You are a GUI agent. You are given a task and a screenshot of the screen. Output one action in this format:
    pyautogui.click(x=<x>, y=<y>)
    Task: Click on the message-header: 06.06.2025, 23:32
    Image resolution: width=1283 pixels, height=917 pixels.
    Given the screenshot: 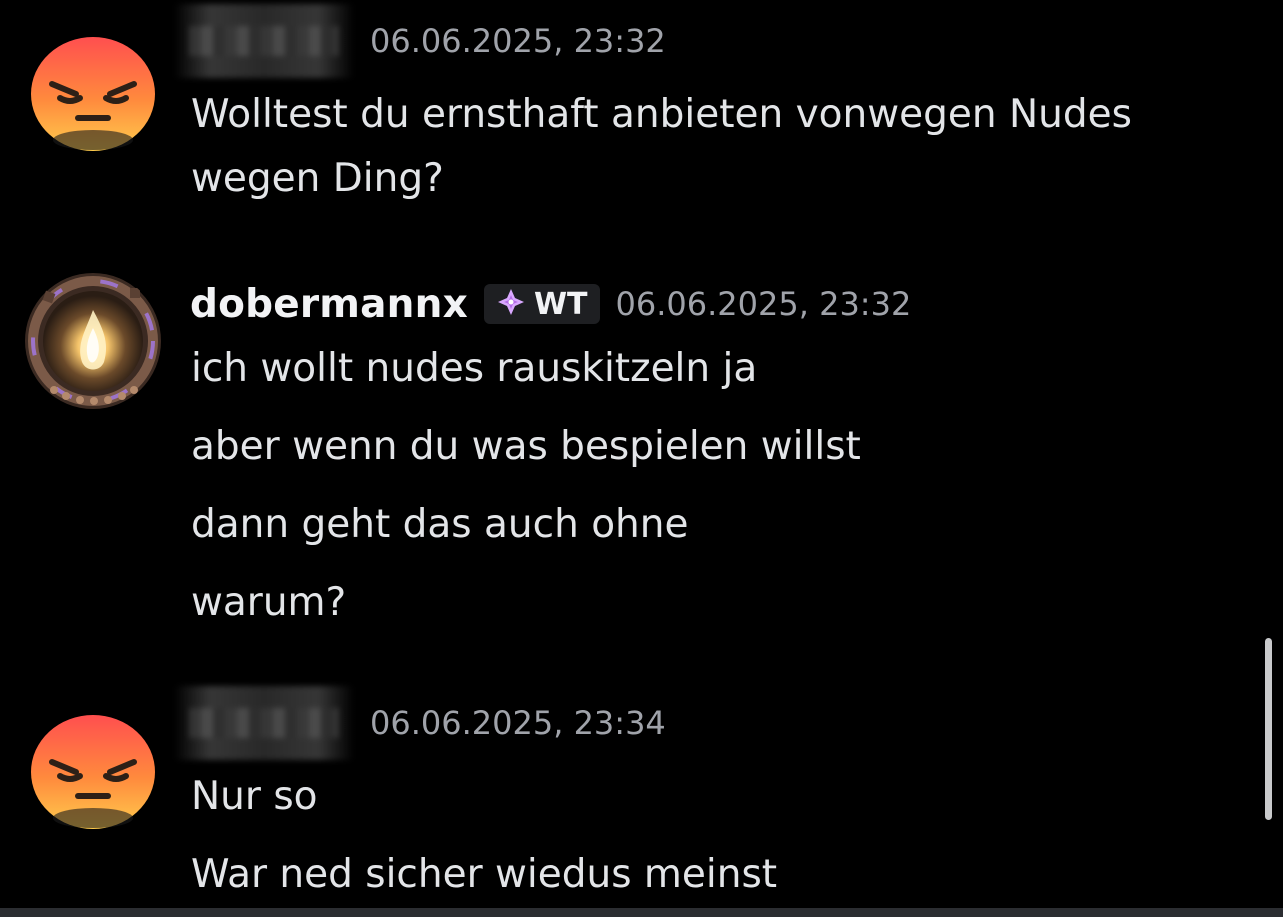 What is the action you would take?
    pyautogui.click(x=420, y=41)
    